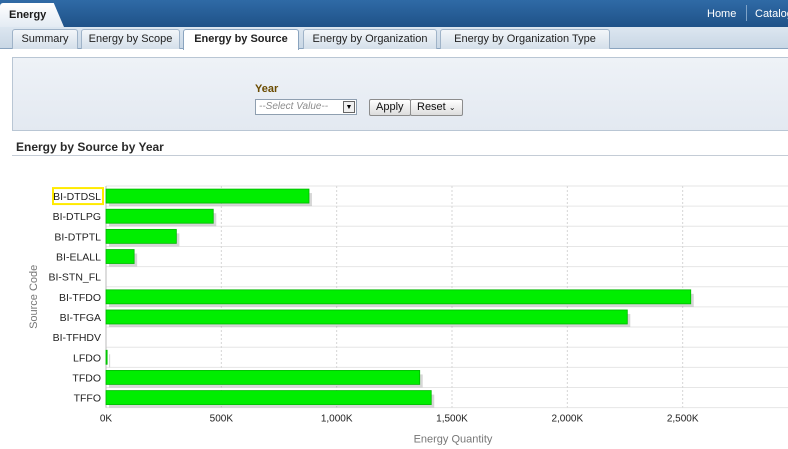 The width and height of the screenshot is (788, 449). Describe the element at coordinates (267, 89) in the screenshot. I see `year-label: Year` at that location.